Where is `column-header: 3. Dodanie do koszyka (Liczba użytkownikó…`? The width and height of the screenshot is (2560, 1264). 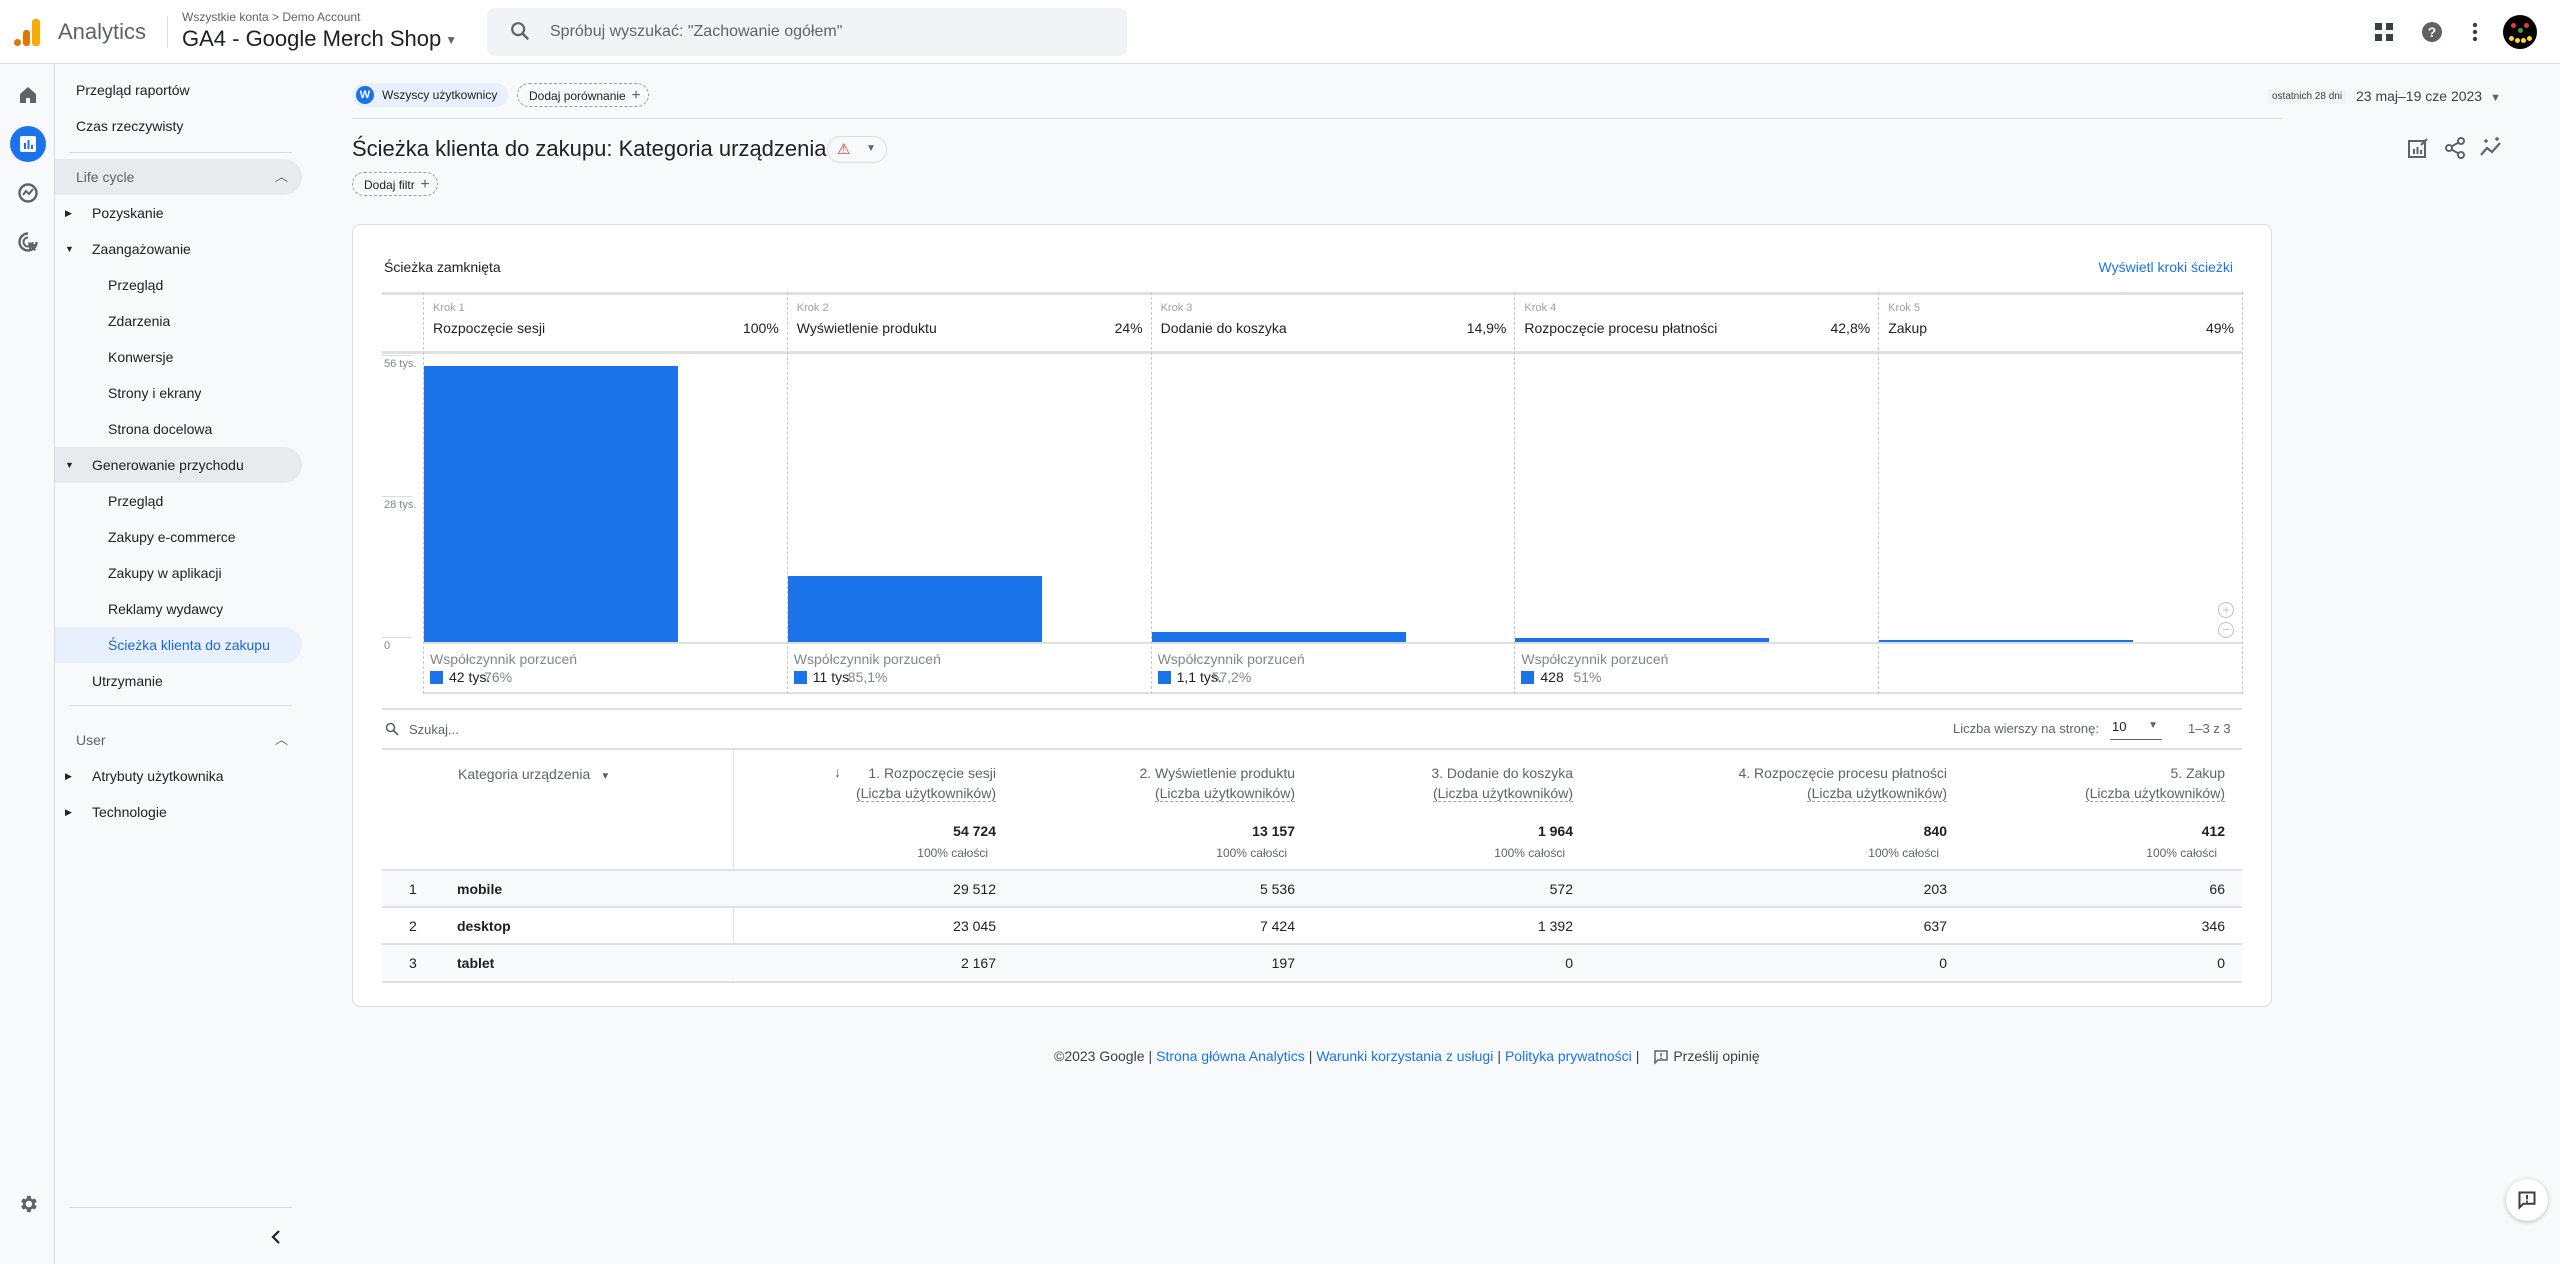 column-header: 3. Dodanie do koszyka (Liczba użytkownikó… is located at coordinates (1502, 783).